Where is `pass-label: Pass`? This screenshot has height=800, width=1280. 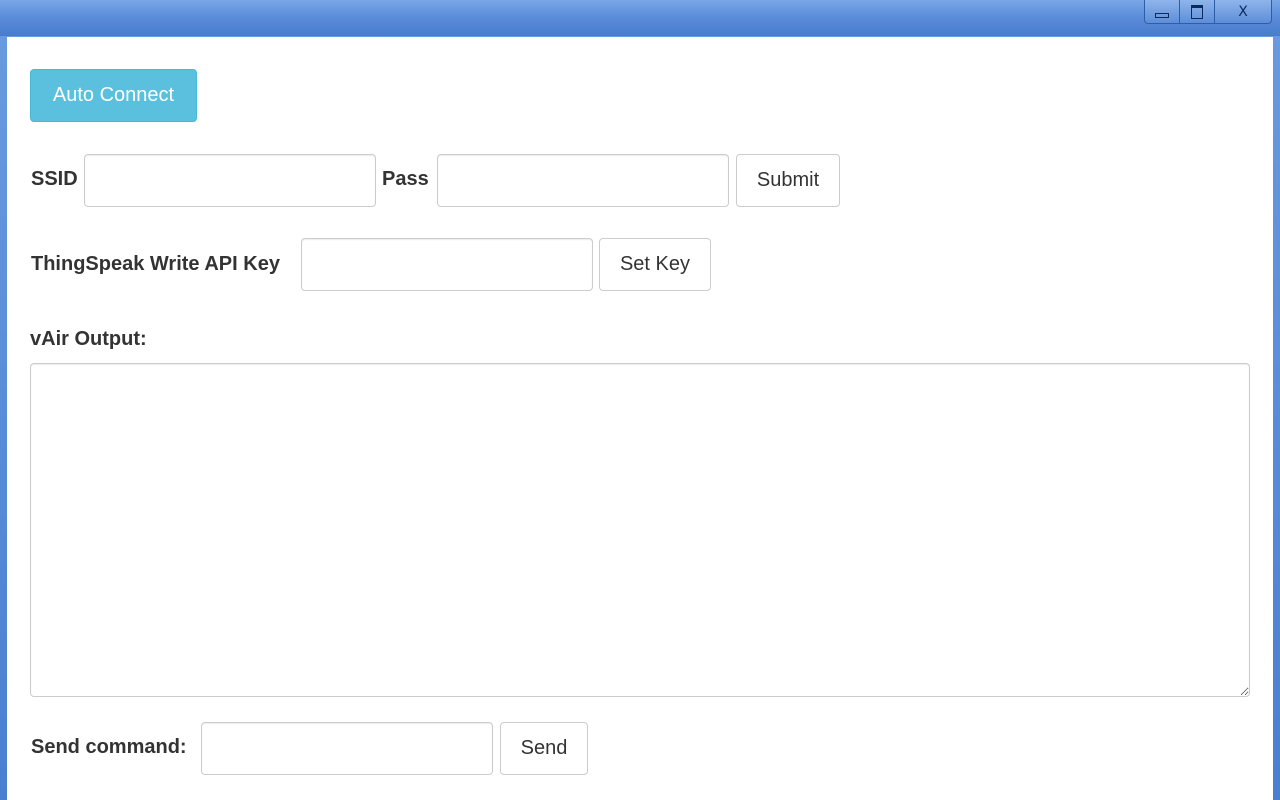 pass-label: Pass is located at coordinates (405, 179).